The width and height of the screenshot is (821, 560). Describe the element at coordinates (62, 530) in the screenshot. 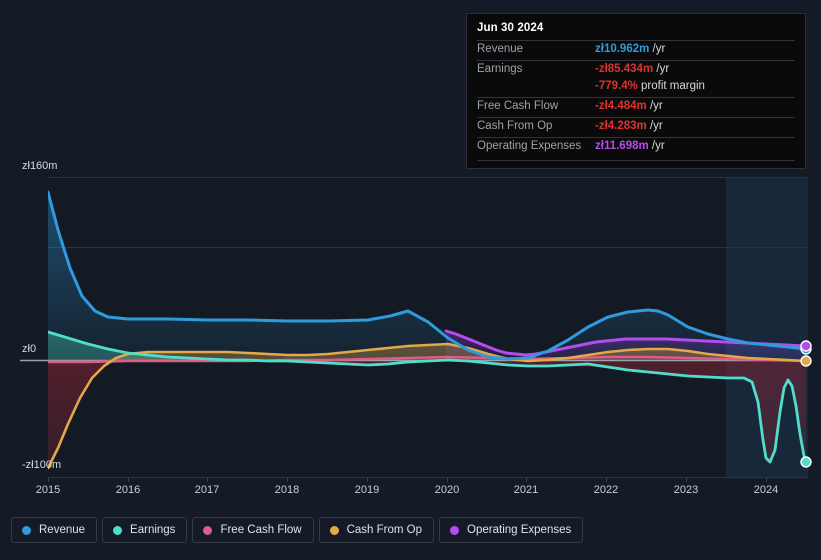

I see `legend-label-revenue: Revenue` at that location.